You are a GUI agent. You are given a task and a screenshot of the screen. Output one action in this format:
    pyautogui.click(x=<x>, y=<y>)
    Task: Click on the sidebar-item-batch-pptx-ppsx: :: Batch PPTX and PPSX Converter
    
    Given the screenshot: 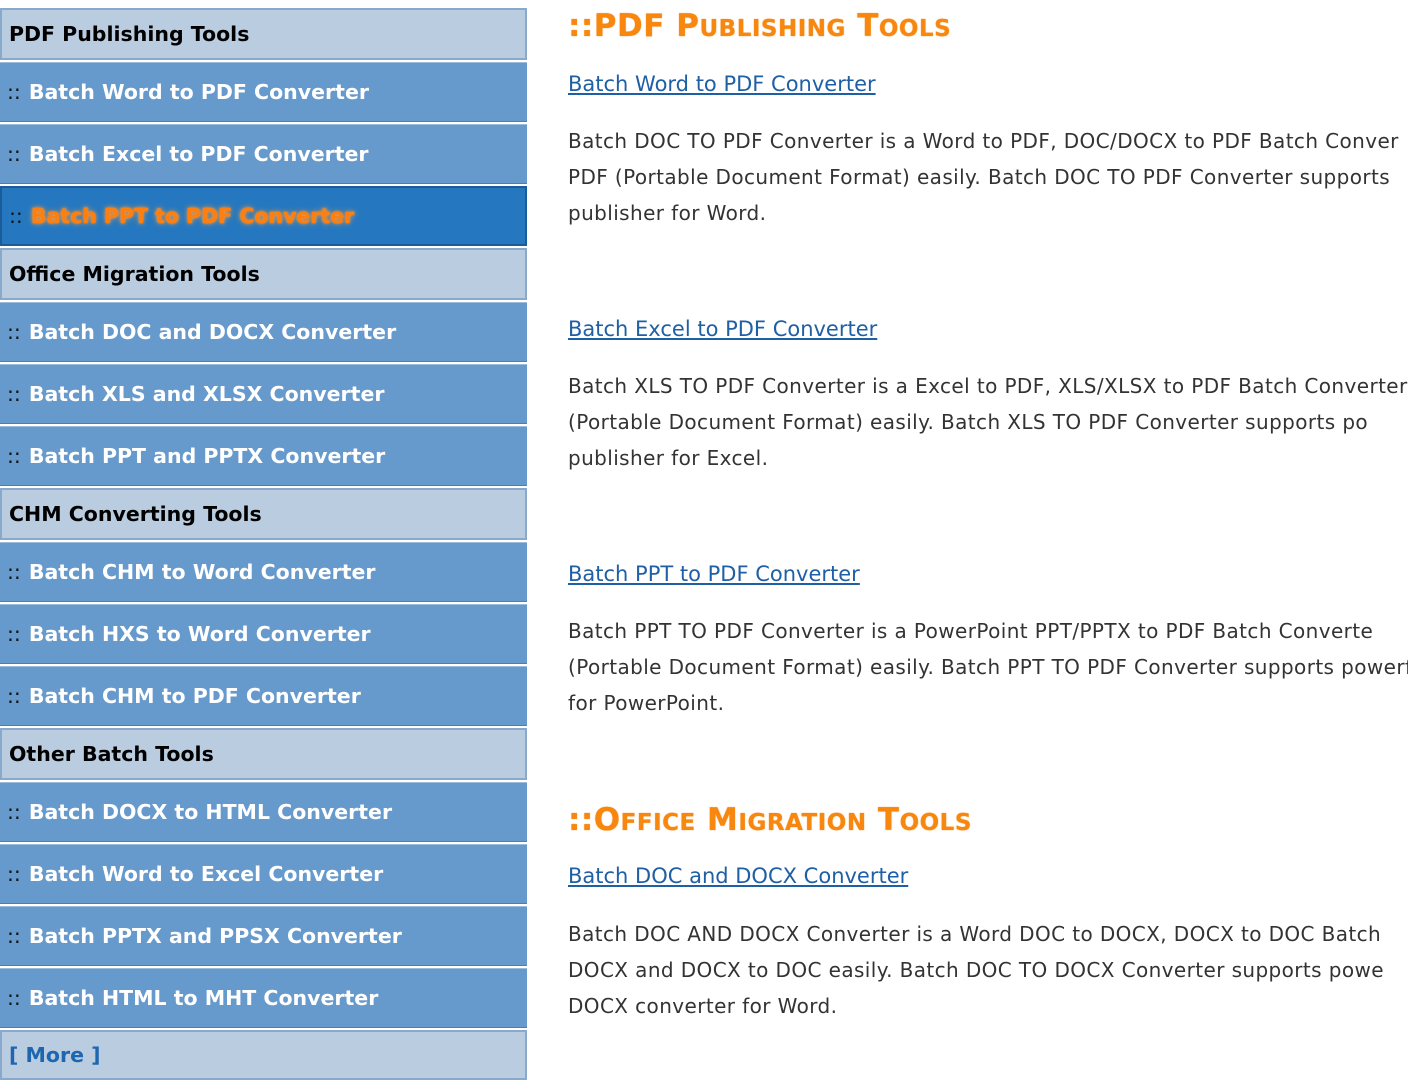 What is the action you would take?
    pyautogui.click(x=263, y=936)
    